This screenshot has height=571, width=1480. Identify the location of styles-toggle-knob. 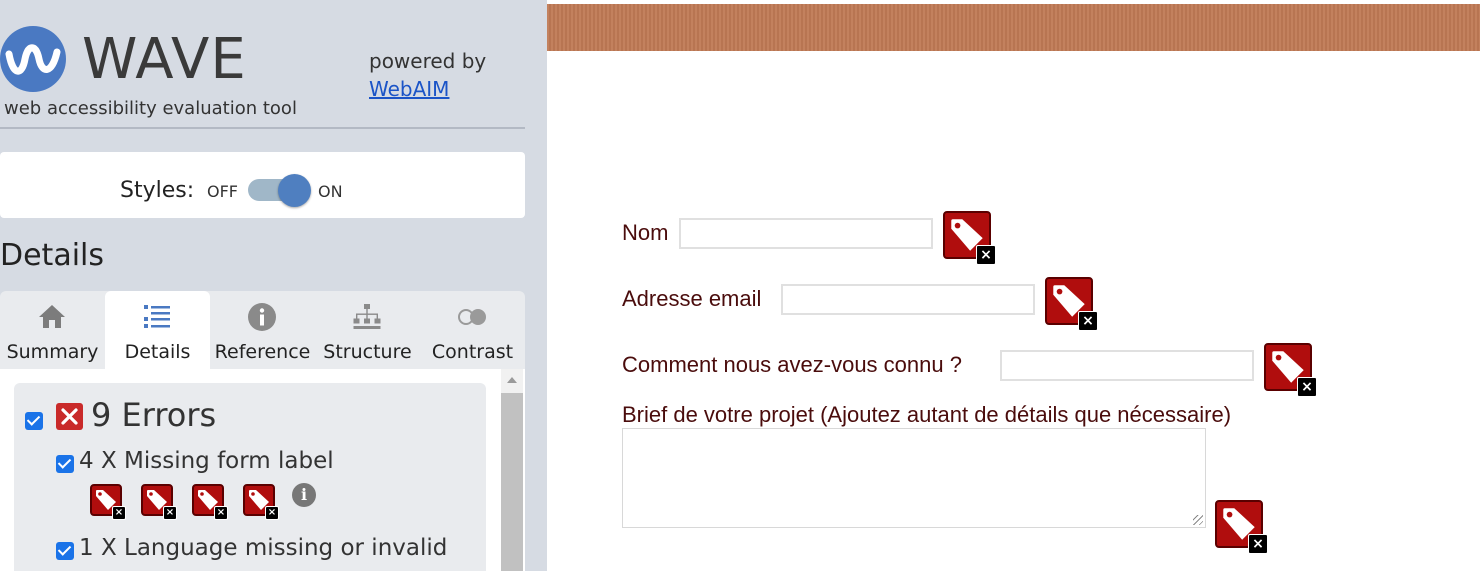
(294, 190).